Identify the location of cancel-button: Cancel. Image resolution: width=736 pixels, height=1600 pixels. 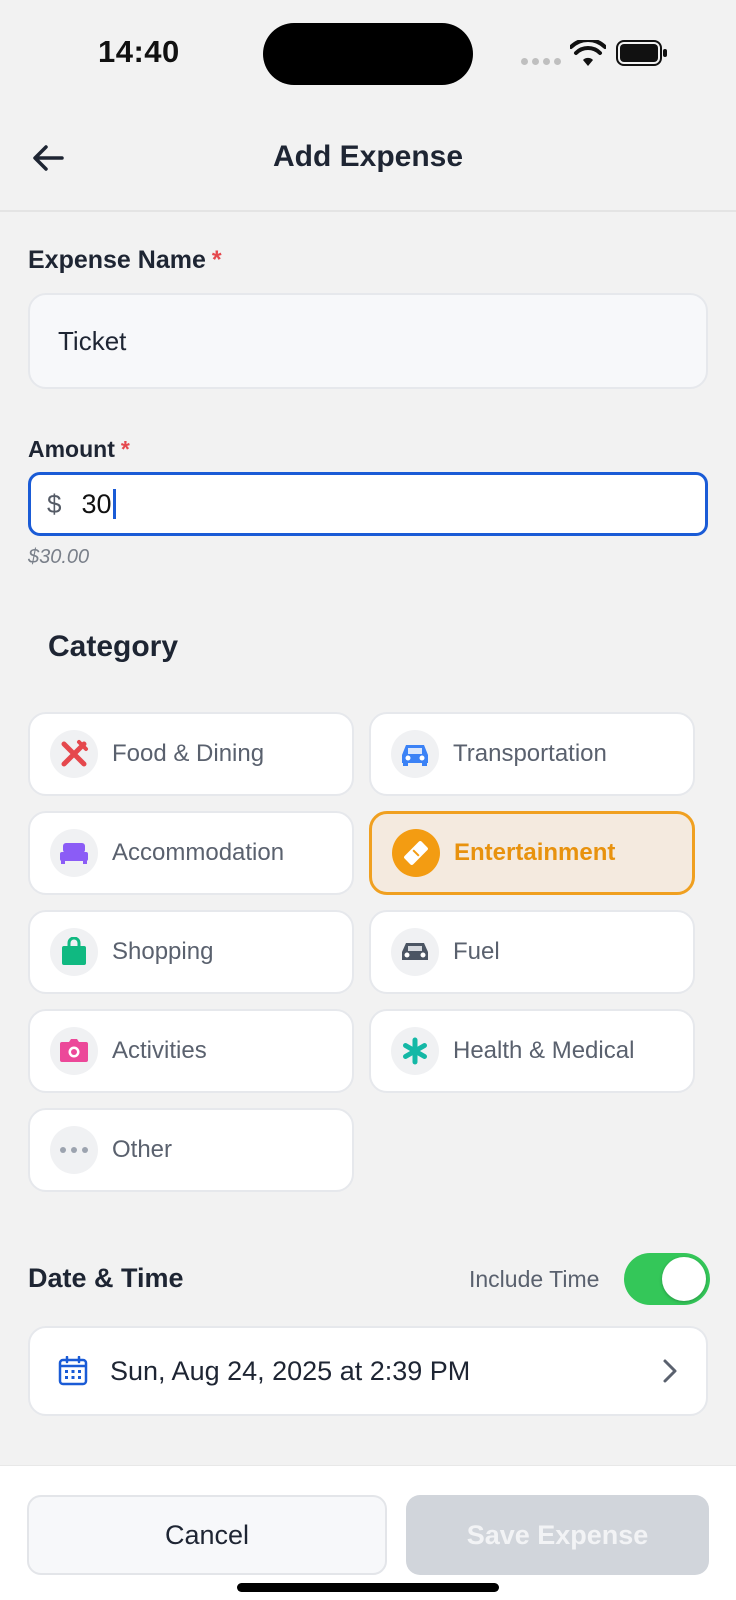
(207, 1535).